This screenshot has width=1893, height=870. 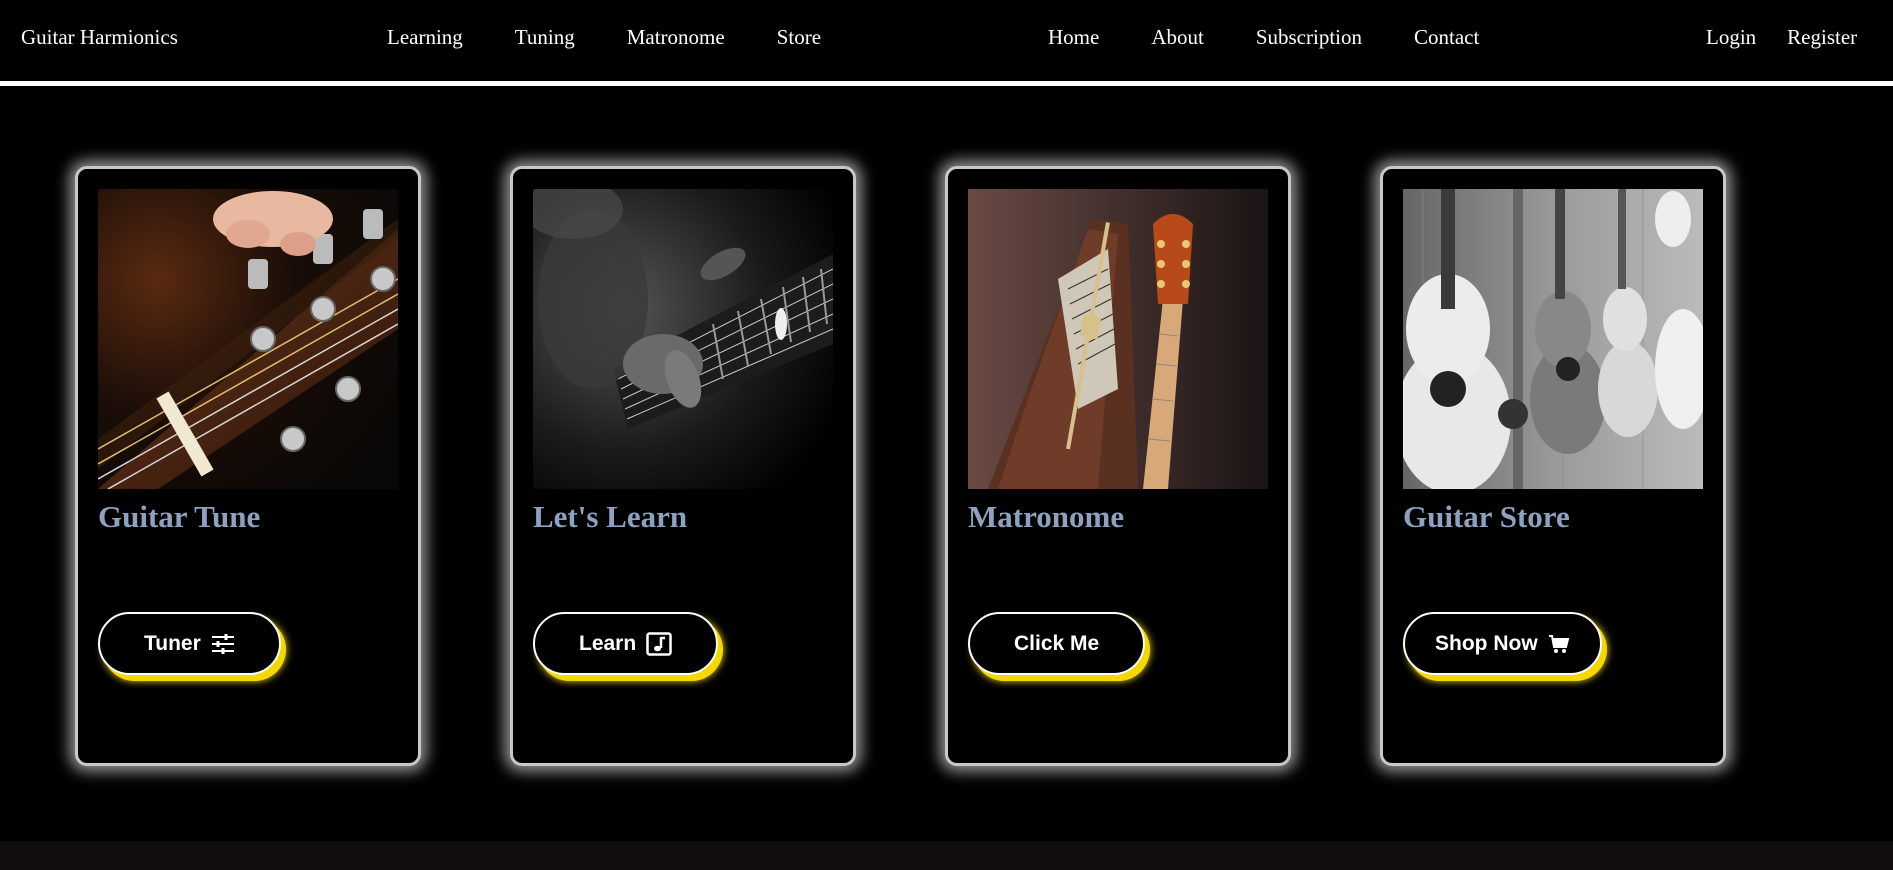 What do you see at coordinates (1073, 37) in the screenshot?
I see `nav-home: Home` at bounding box center [1073, 37].